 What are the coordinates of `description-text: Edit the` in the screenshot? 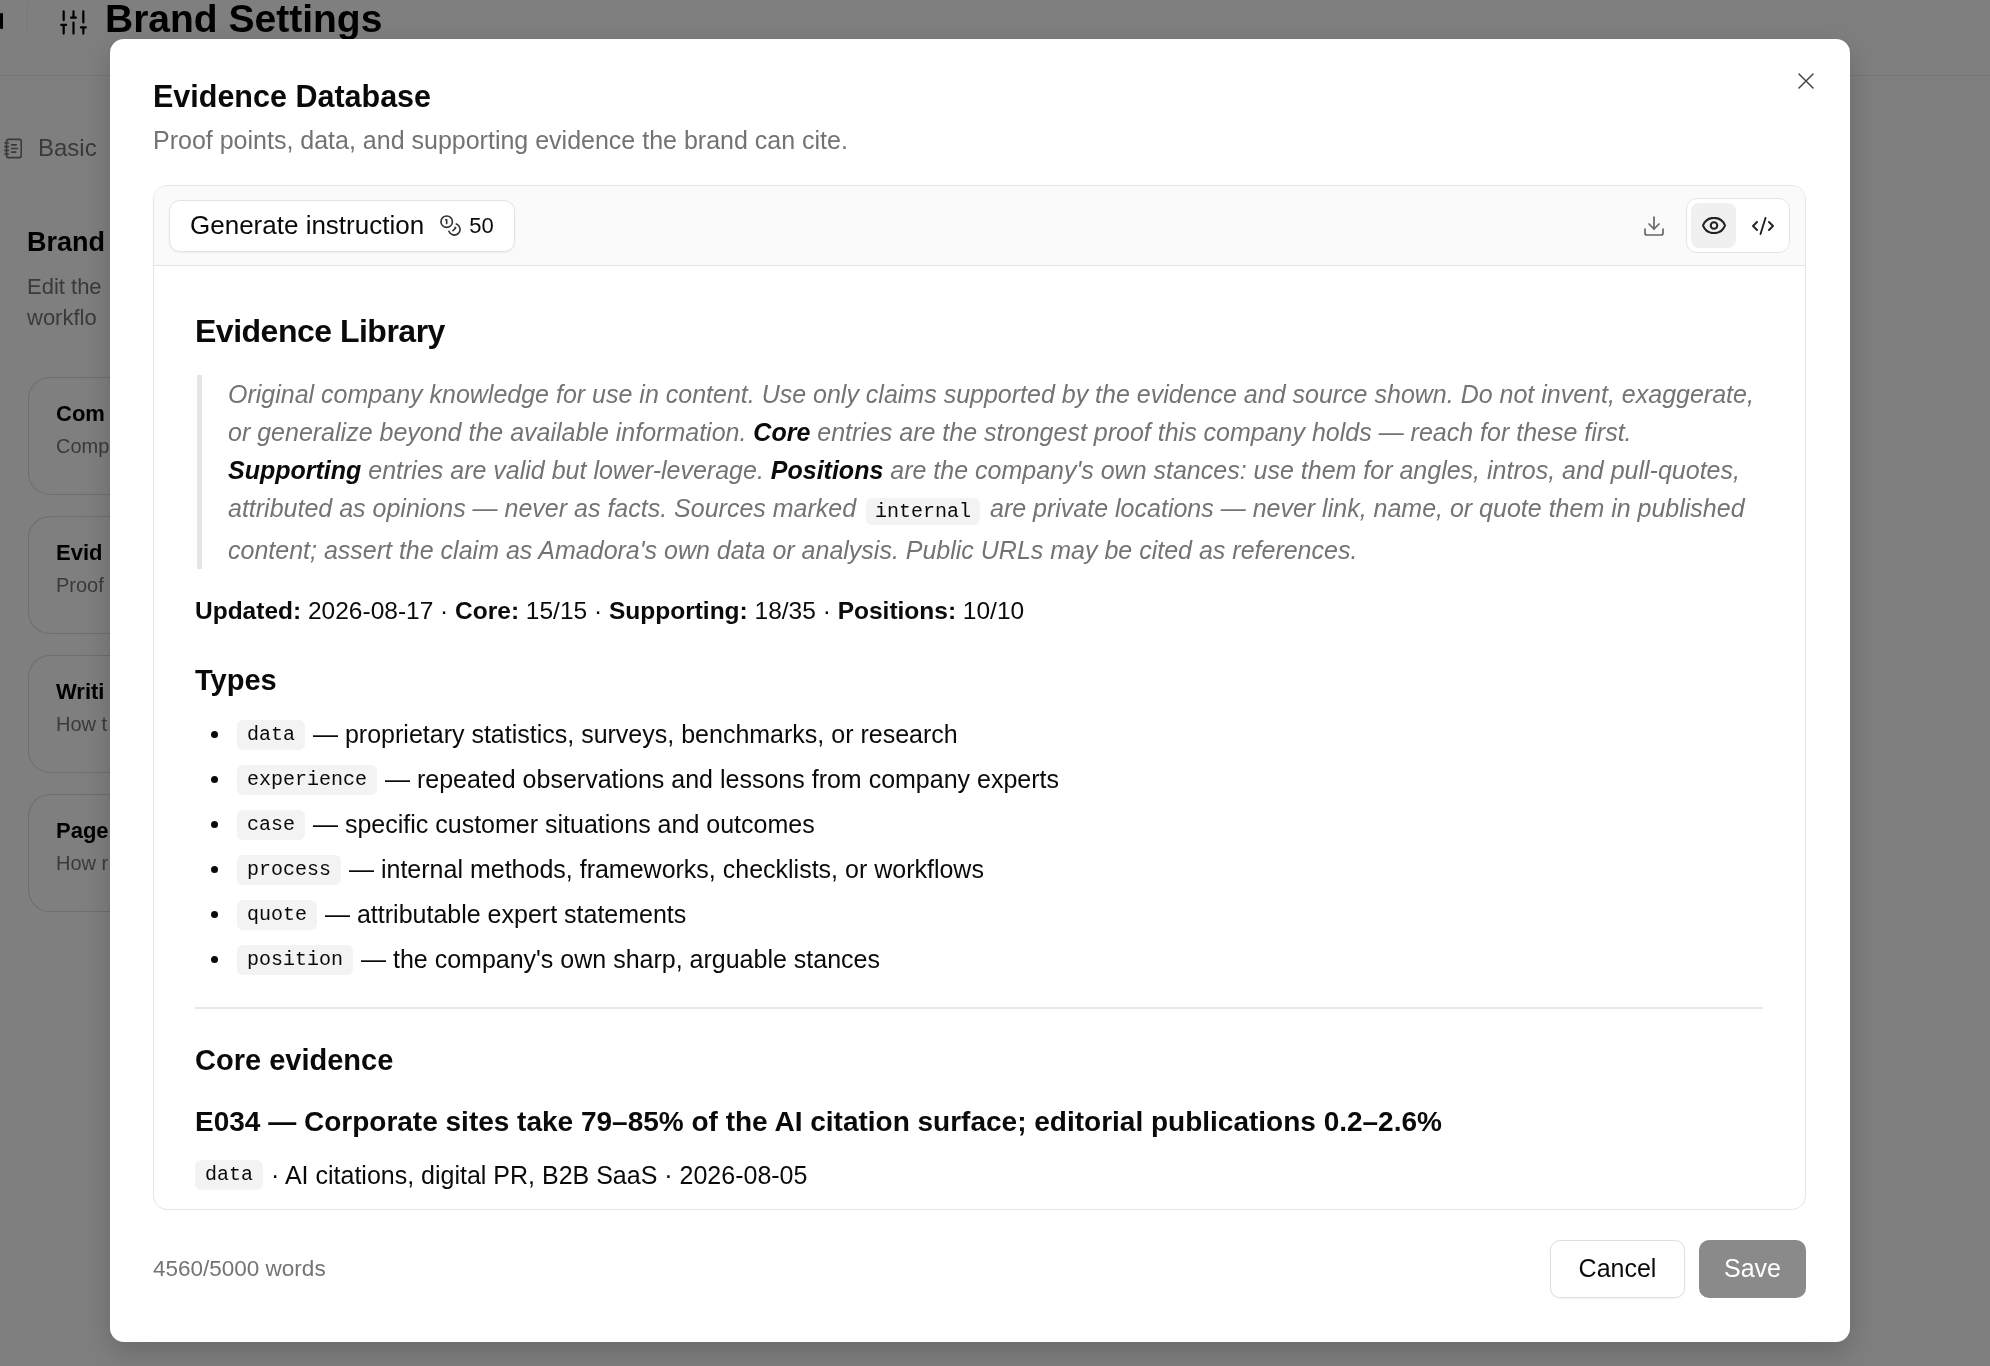 It's located at (64, 287).